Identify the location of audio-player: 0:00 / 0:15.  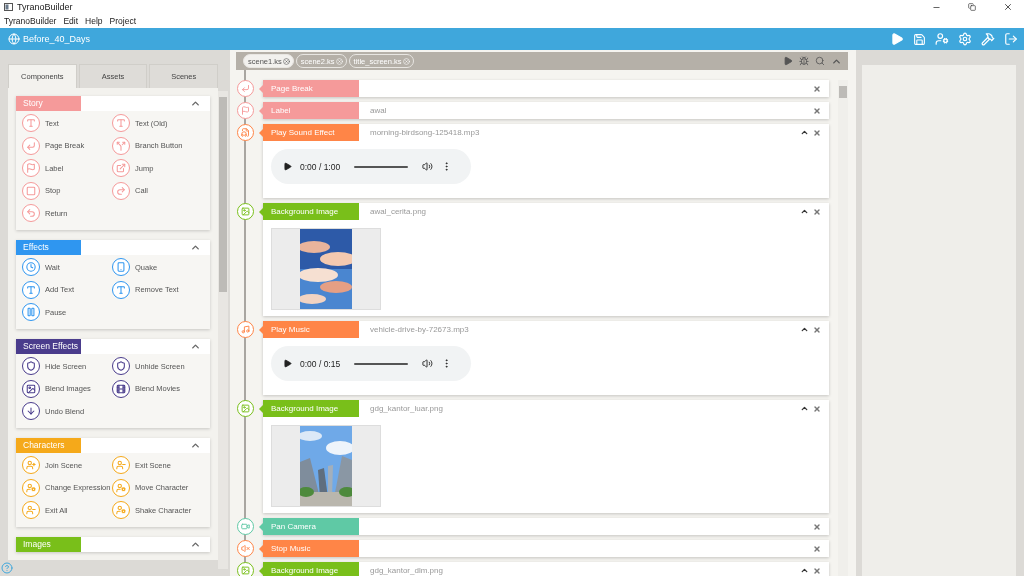
(371, 363).